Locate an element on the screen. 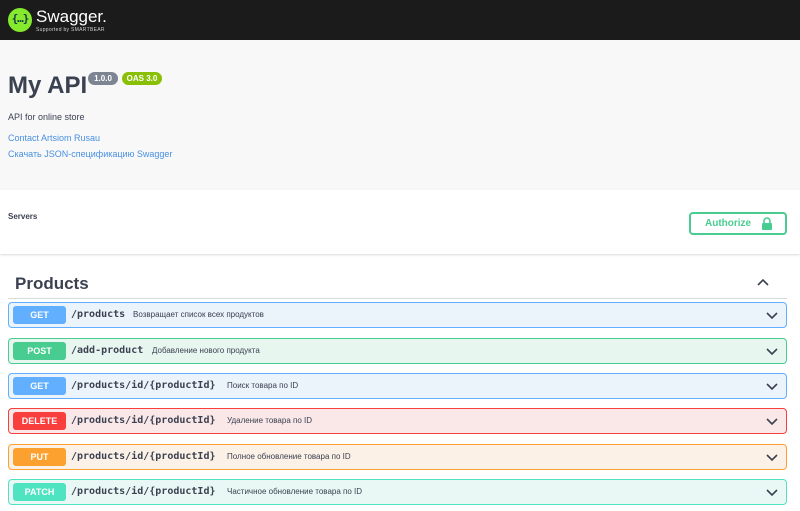  chevron-up-icon is located at coordinates (763, 282).